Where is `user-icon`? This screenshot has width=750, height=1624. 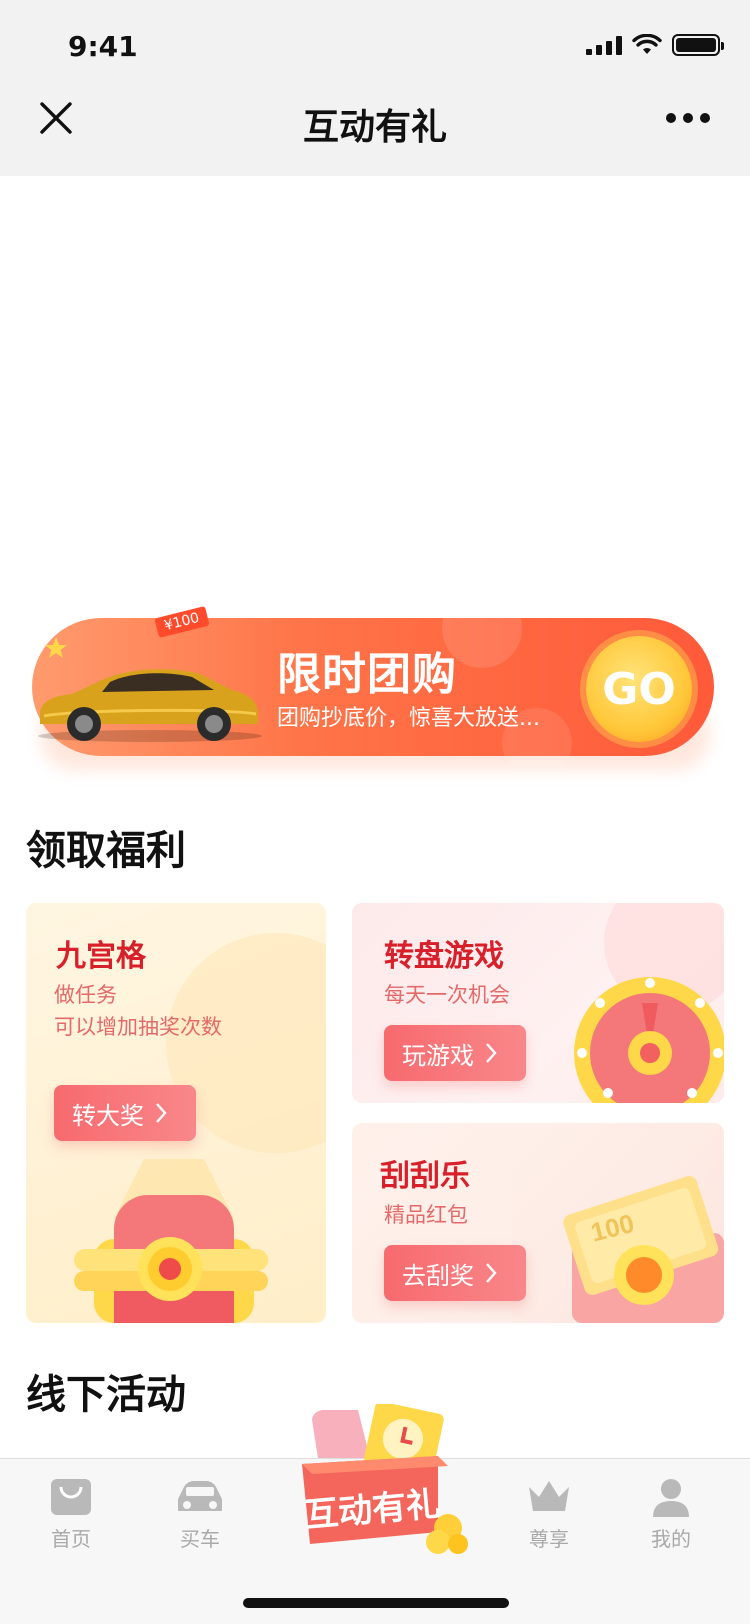
user-icon is located at coordinates (671, 1498).